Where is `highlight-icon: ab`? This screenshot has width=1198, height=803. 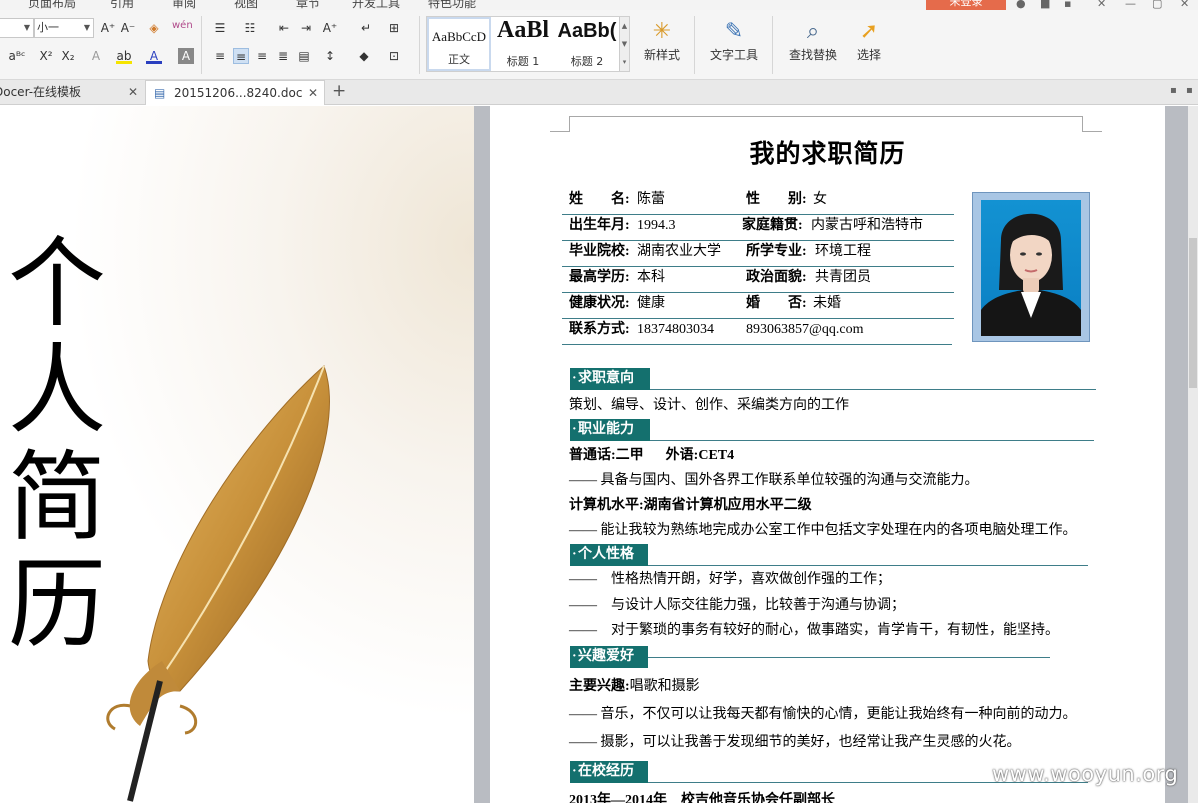 highlight-icon: ab is located at coordinates (124, 56).